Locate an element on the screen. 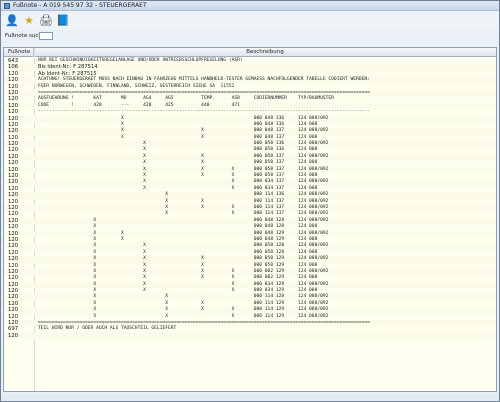  footnote-number: 120 is located at coordinates (13, 335).